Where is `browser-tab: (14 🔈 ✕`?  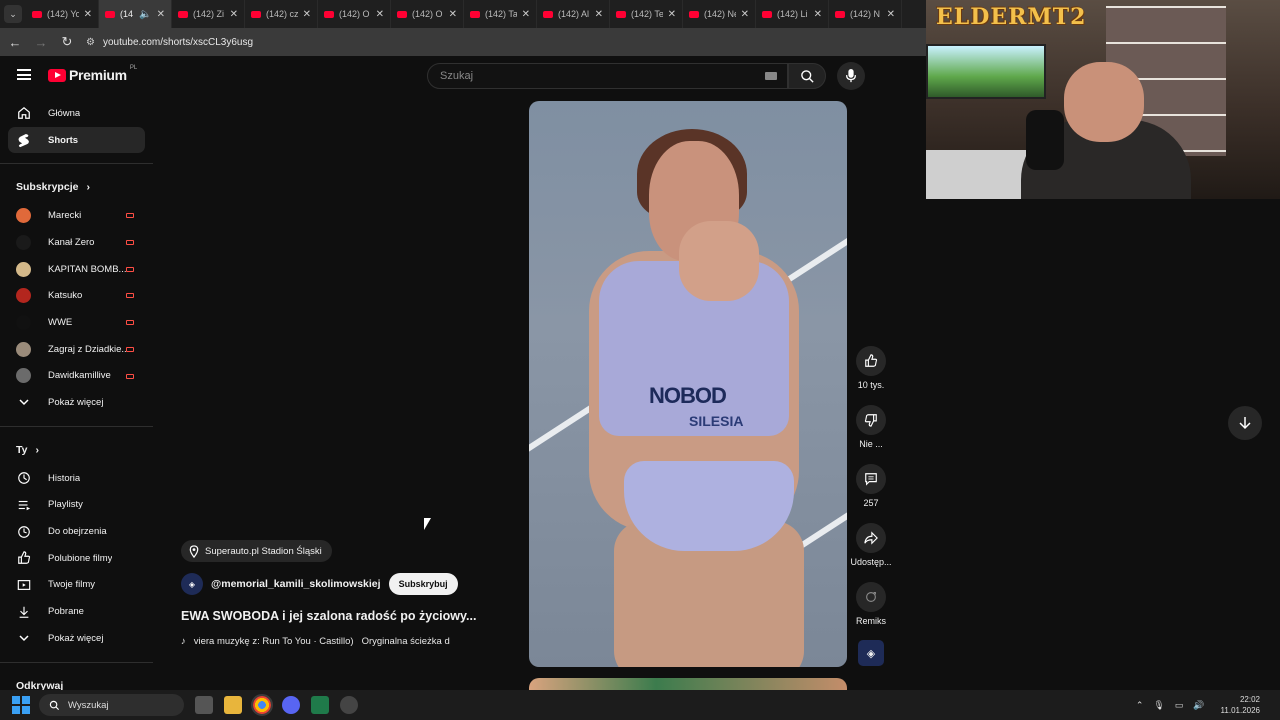 browser-tab: (14 🔈 ✕ is located at coordinates (135, 14).